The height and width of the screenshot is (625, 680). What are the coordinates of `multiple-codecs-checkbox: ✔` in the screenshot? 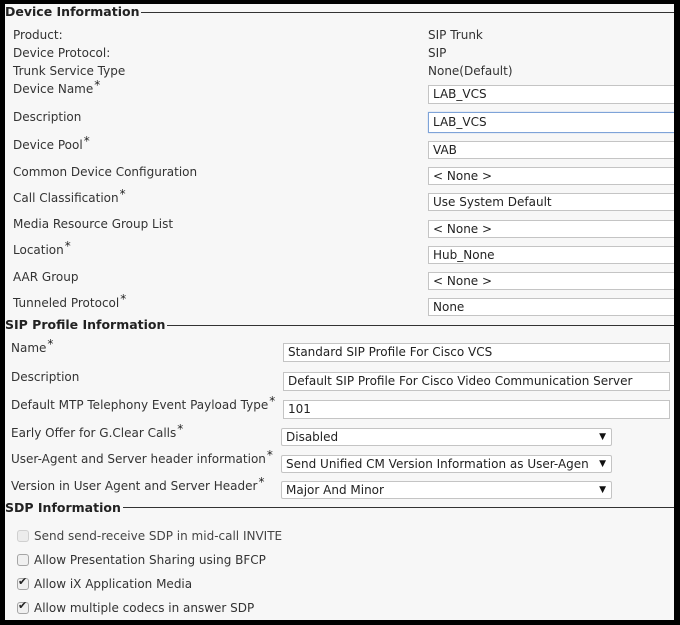 It's located at (23, 606).